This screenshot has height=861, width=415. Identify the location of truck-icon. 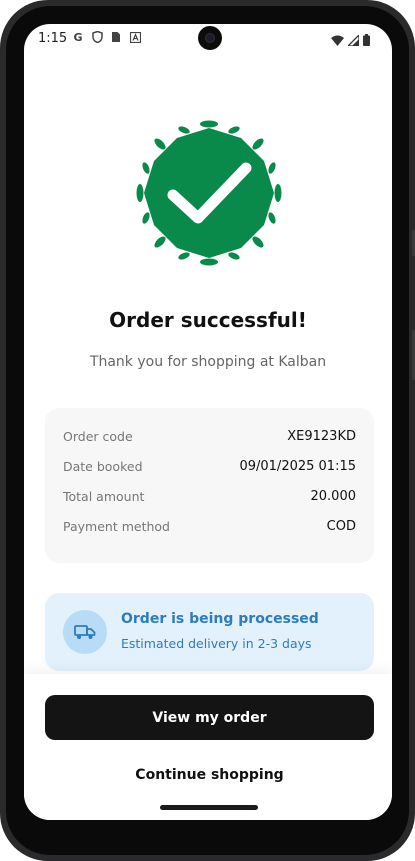
(85, 632).